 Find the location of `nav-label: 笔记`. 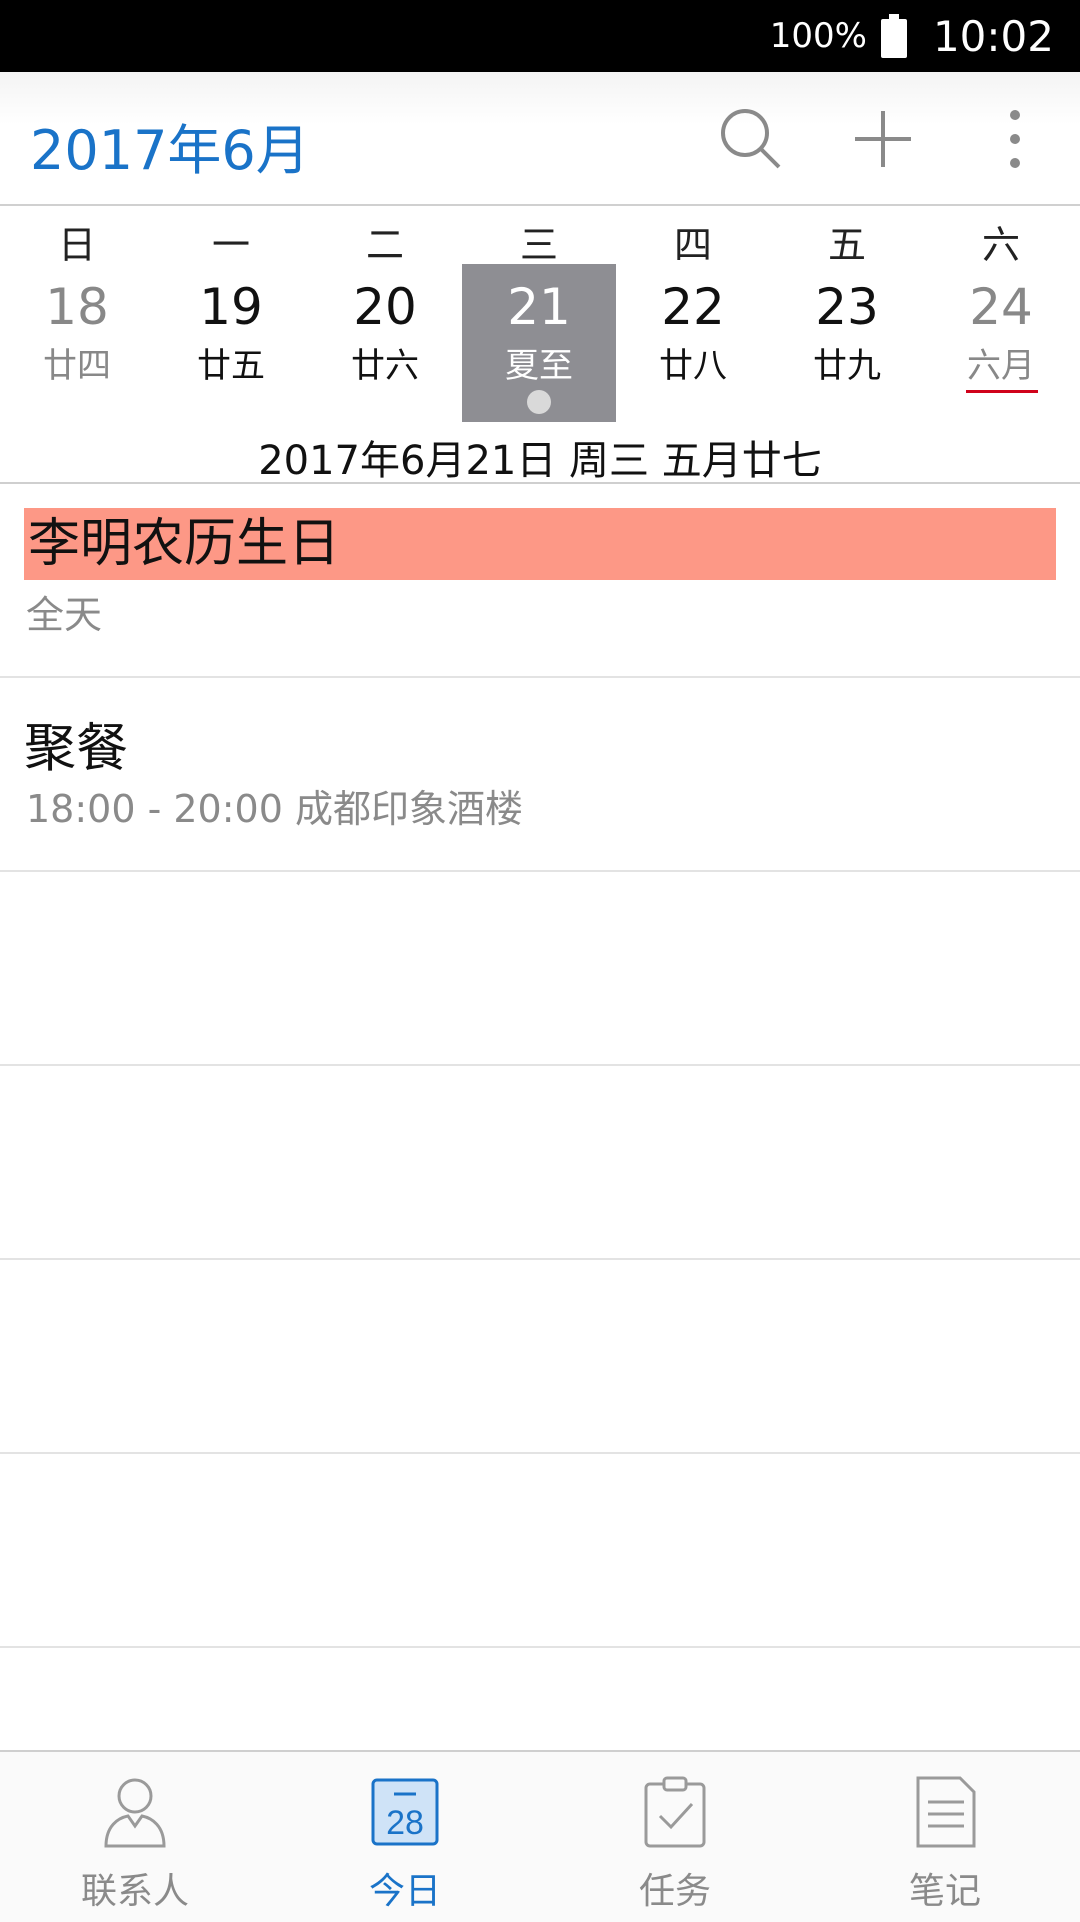

nav-label: 笔记 is located at coordinates (944, 1891).